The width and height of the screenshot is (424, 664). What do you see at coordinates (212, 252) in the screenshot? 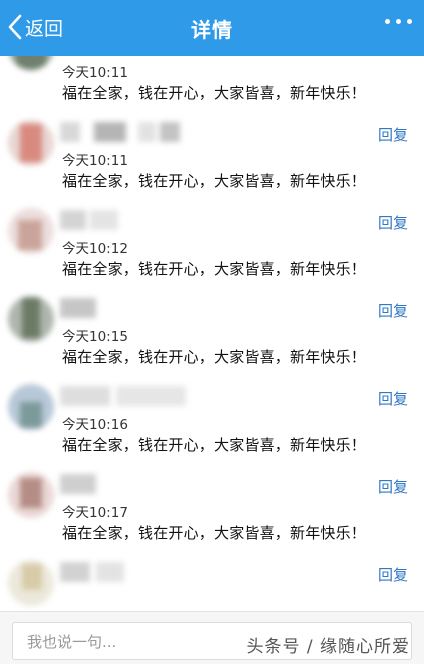
I see `comment-item: 回复 今天10:12 福在全家，钱在开心，大家皆喜，新年快乐！` at bounding box center [212, 252].